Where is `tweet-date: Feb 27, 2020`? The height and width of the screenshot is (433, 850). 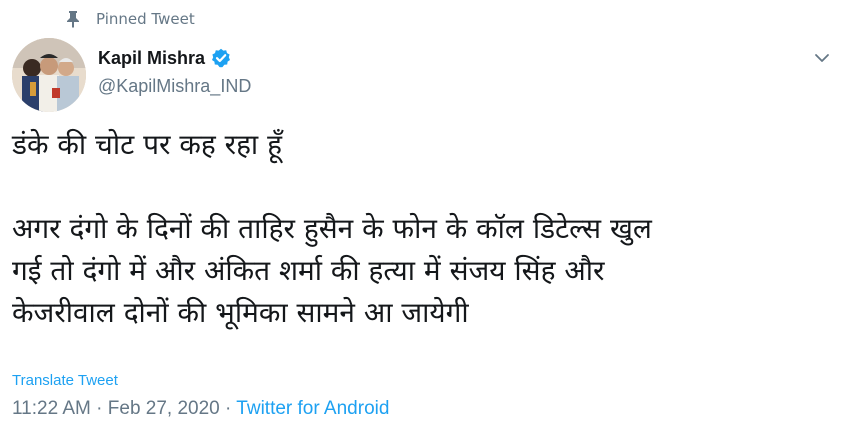
tweet-date: Feb 27, 2020 is located at coordinates (164, 408).